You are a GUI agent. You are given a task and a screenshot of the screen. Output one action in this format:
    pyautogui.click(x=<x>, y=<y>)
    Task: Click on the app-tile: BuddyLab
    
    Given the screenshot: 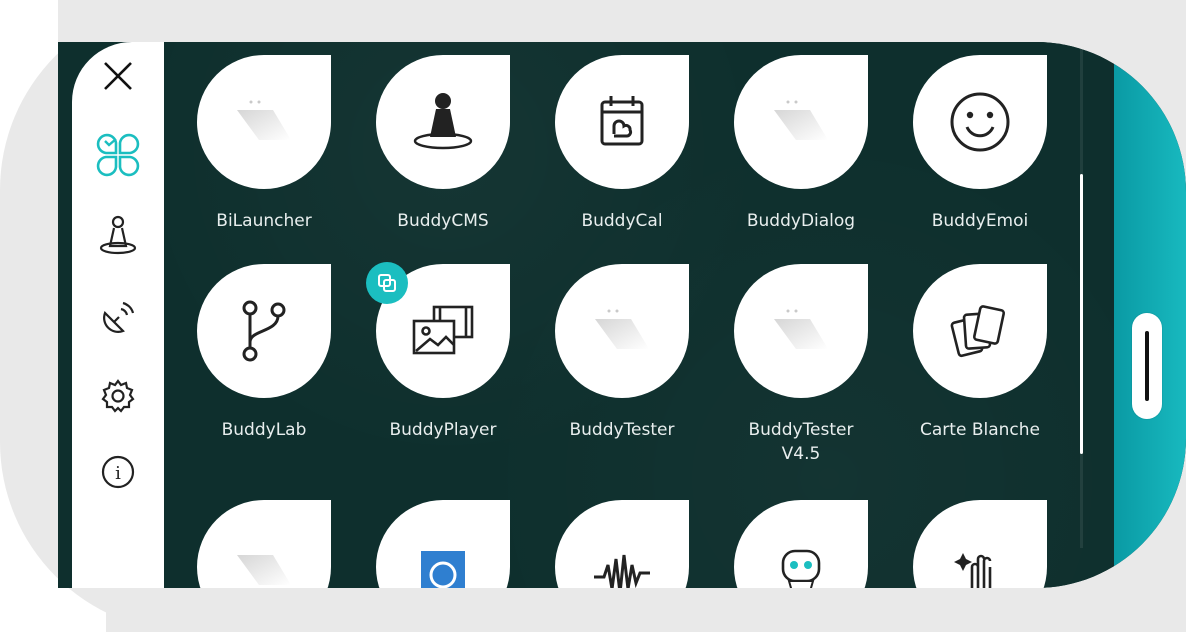 What is the action you would take?
    pyautogui.click(x=264, y=353)
    